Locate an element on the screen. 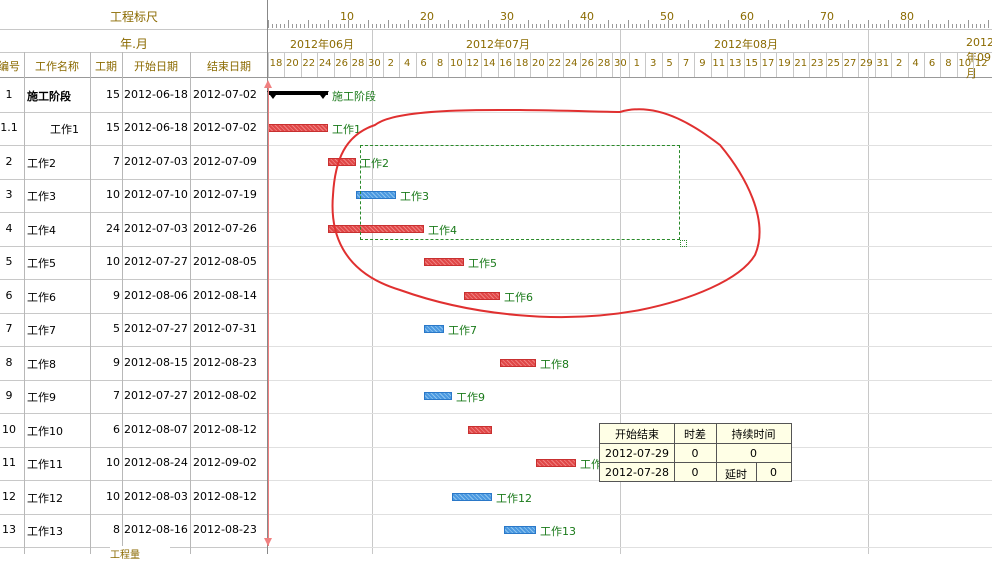 The width and height of the screenshot is (992, 561). popup-r2-date: 2012-07-28 is located at coordinates (637, 472).